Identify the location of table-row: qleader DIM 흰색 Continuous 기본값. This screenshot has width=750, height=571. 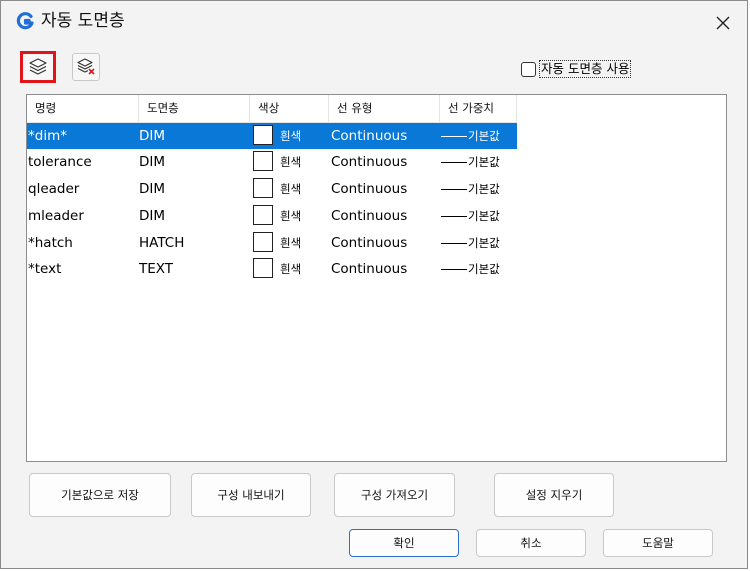
(272, 189).